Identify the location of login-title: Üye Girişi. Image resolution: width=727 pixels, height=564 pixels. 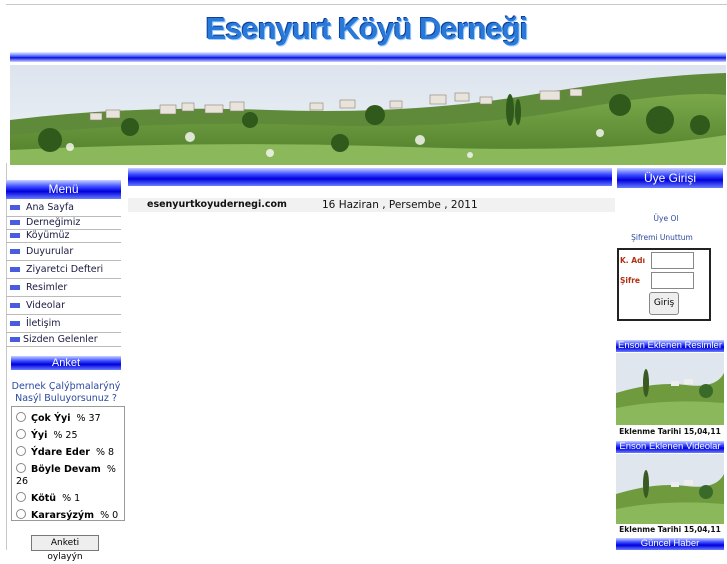
(669, 178).